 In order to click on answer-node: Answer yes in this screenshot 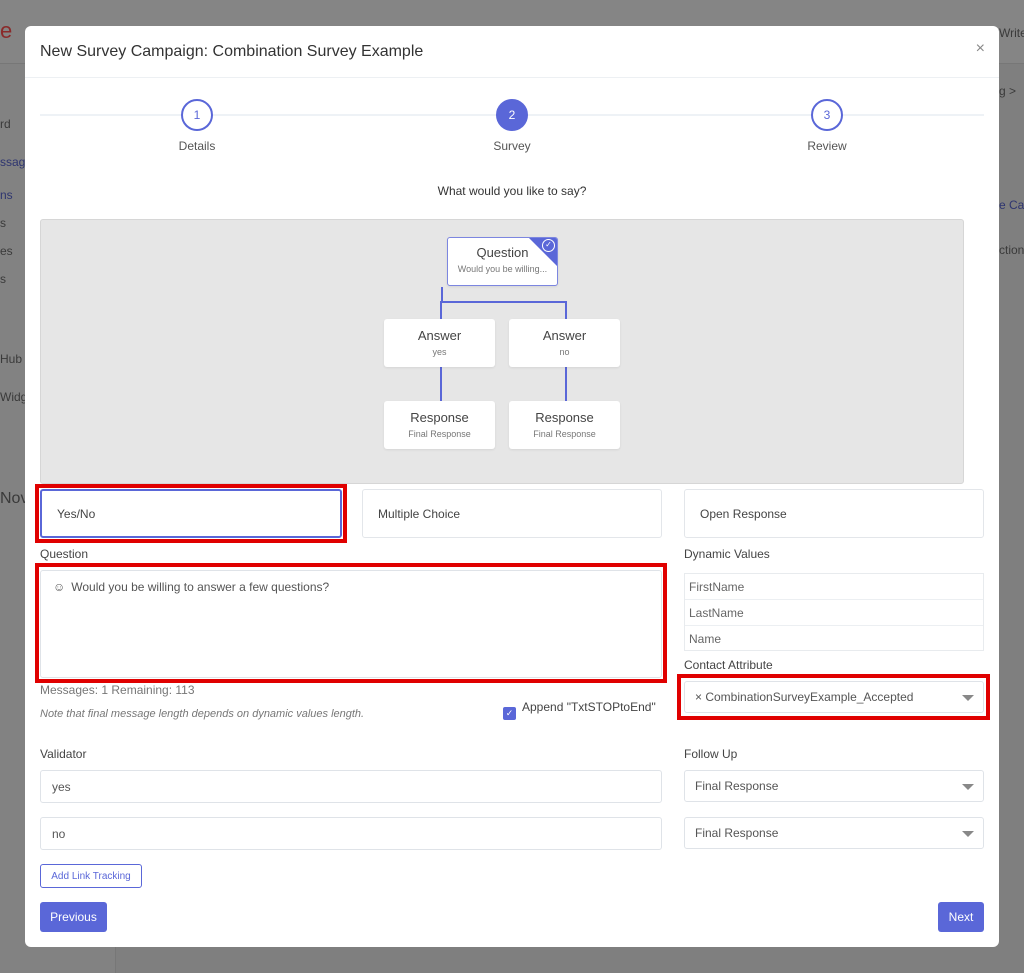, I will do `click(439, 343)`.